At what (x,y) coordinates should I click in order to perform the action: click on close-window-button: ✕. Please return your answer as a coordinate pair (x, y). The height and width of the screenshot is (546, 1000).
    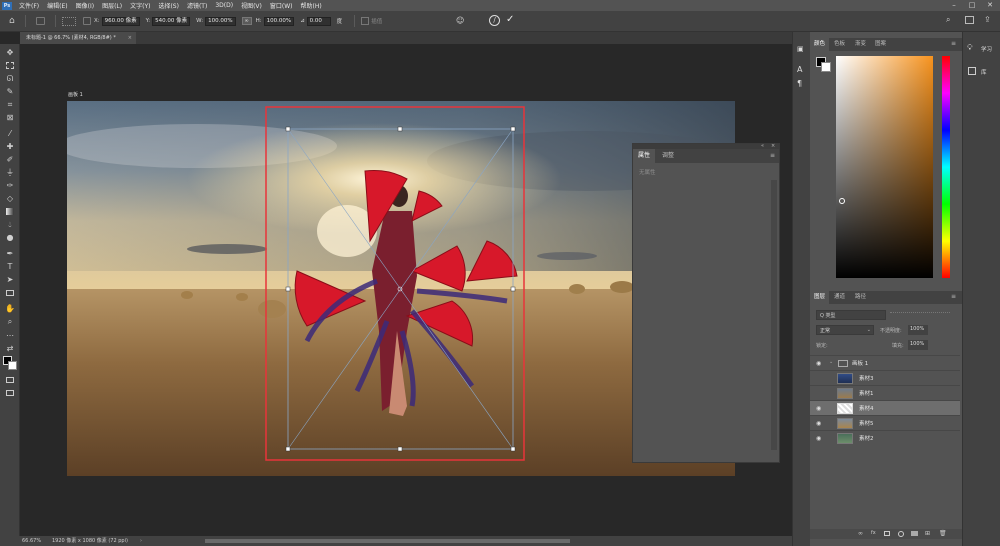
    Looking at the image, I should click on (990, 5).